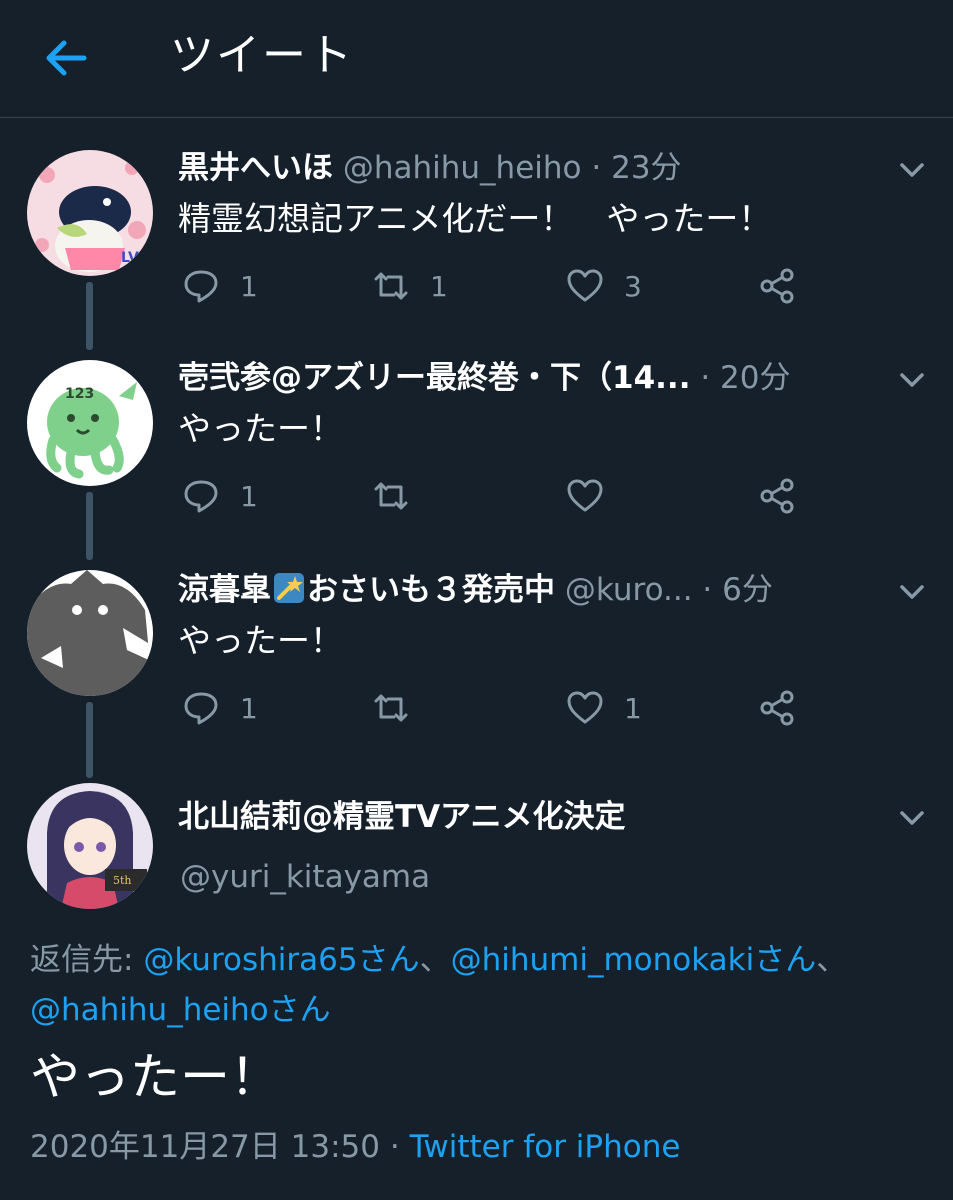 Image resolution: width=953 pixels, height=1200 pixels. I want to click on tweet-header: 黒井へいほ @hahihu_heiho · 23分, so click(430, 168).